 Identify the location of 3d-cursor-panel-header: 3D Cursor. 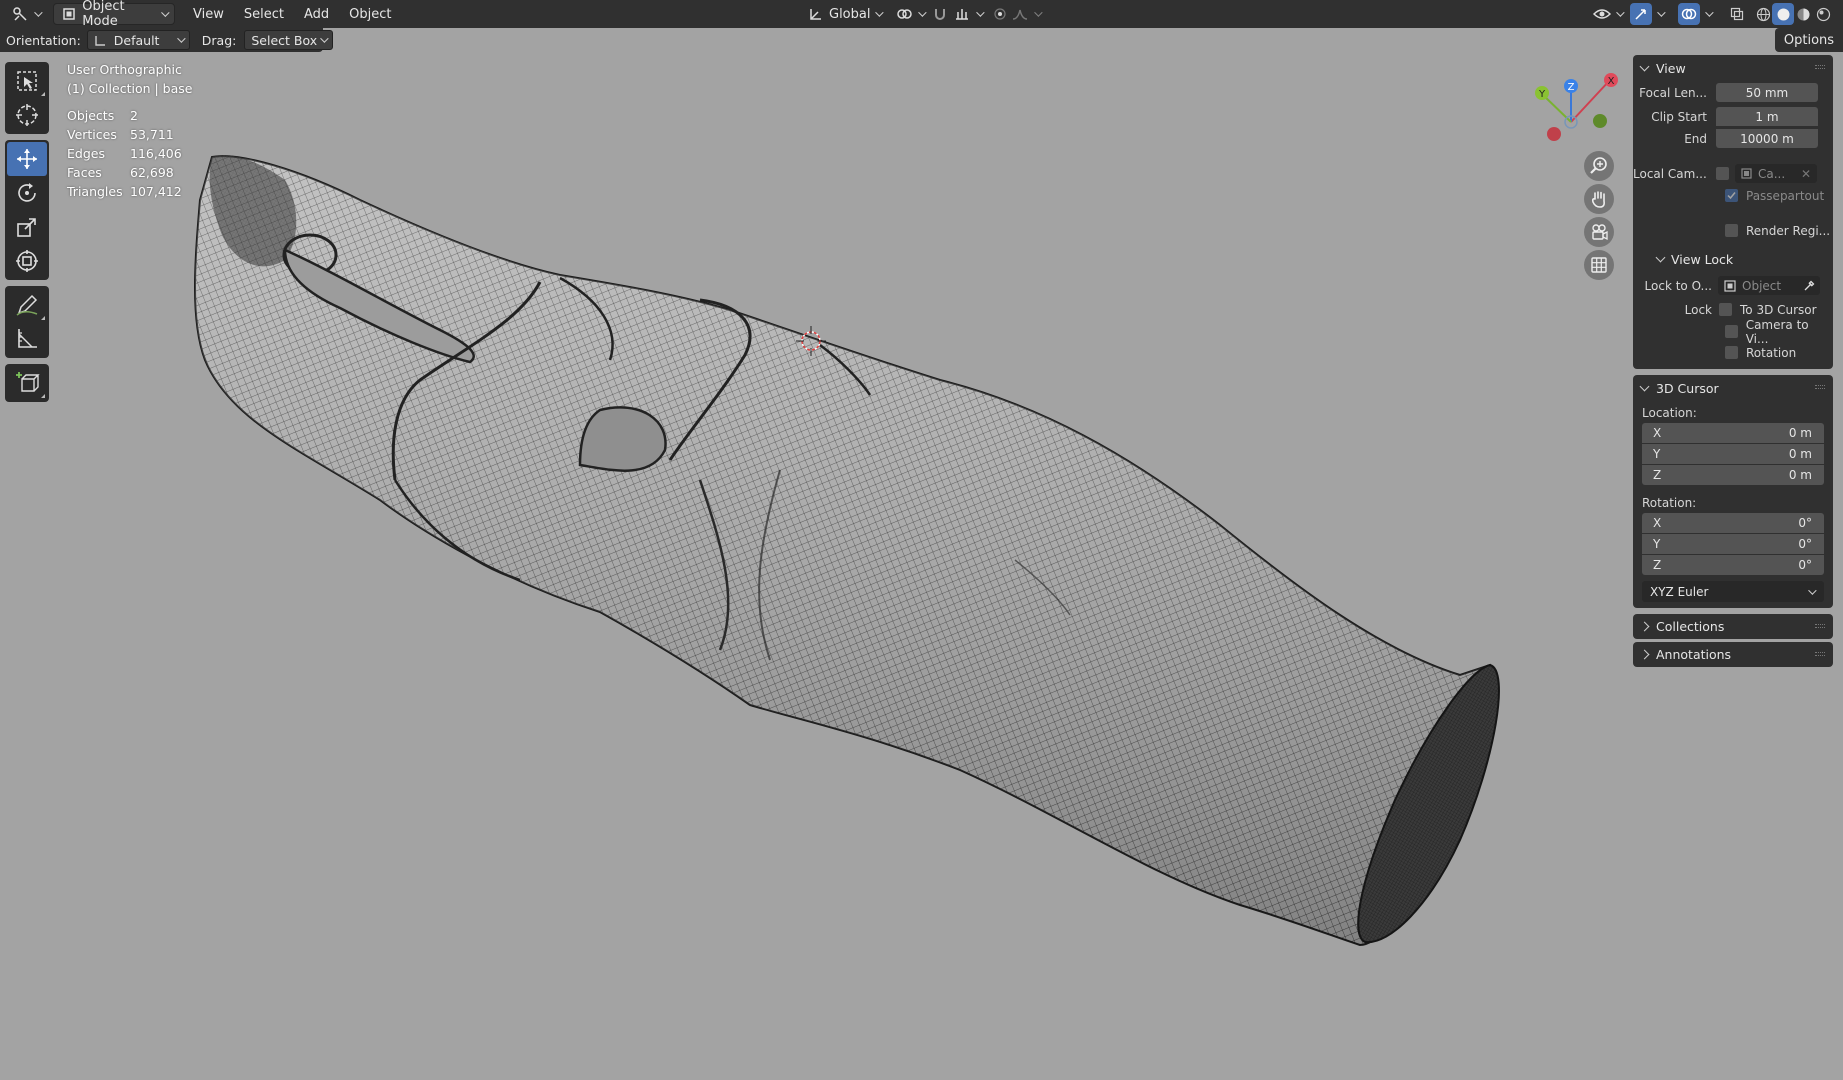
(1733, 388).